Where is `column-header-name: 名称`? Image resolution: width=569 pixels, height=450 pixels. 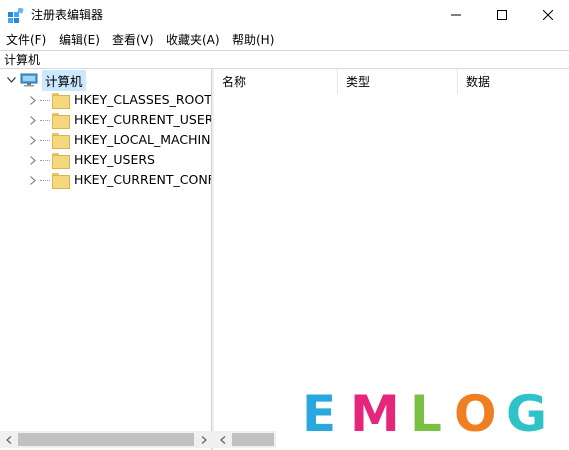
column-header-name: 名称 is located at coordinates (276, 81).